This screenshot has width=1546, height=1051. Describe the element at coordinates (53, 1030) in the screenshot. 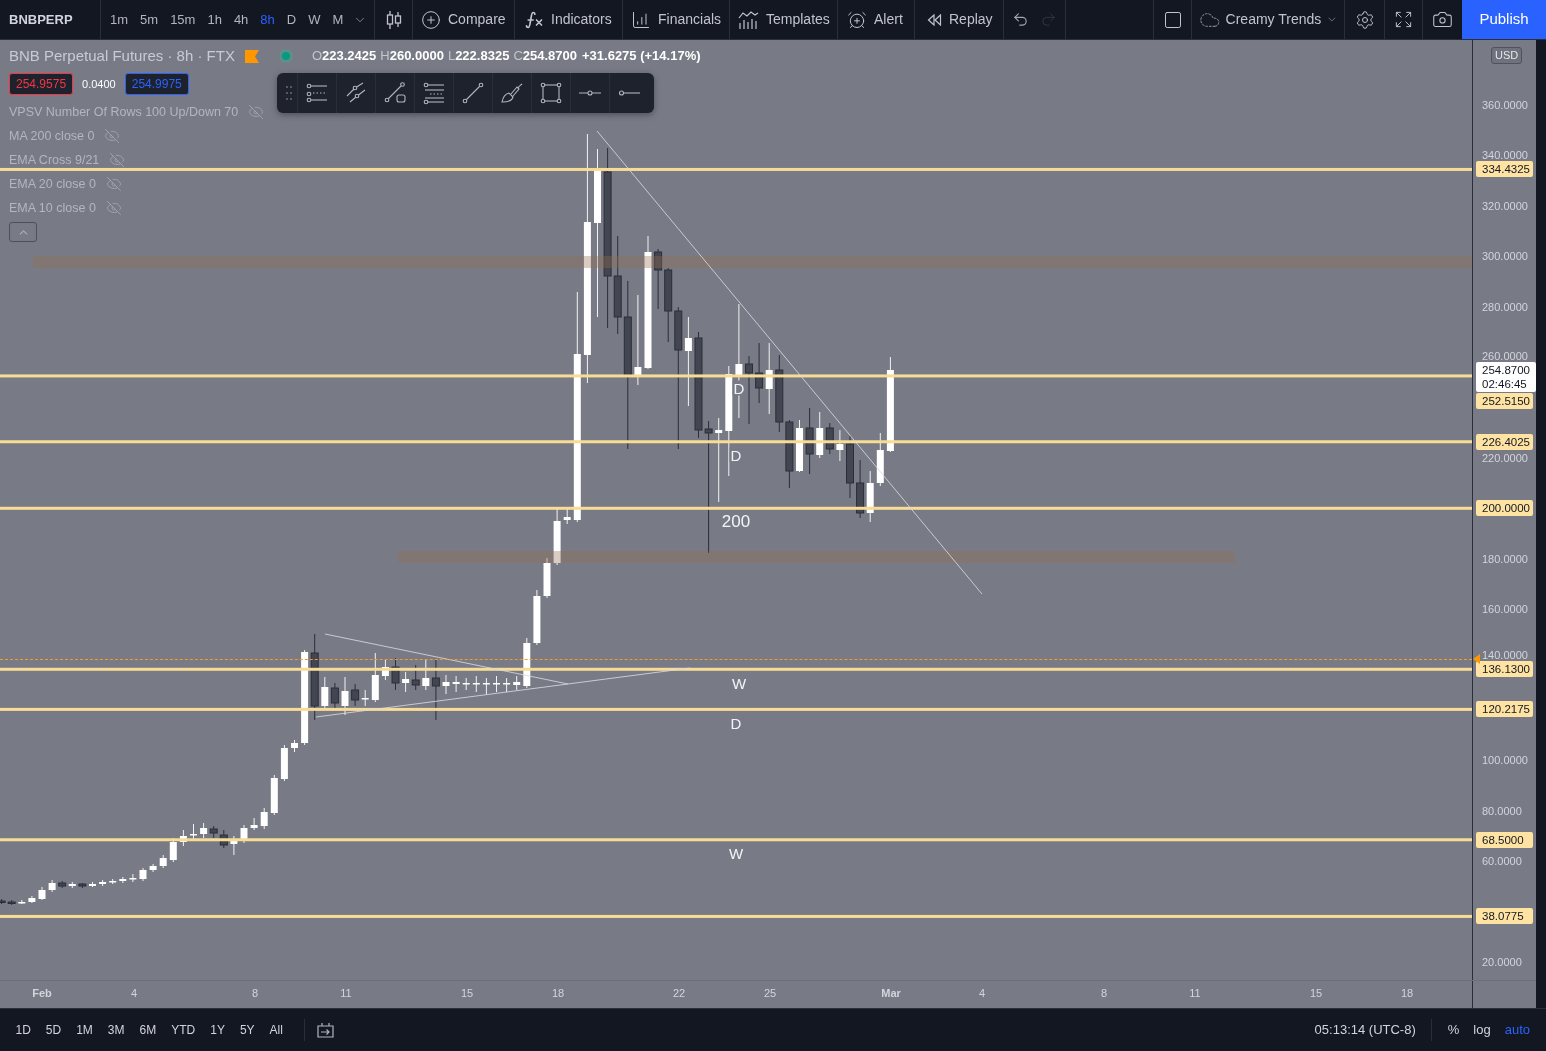

I see `range-button: 5D` at that location.